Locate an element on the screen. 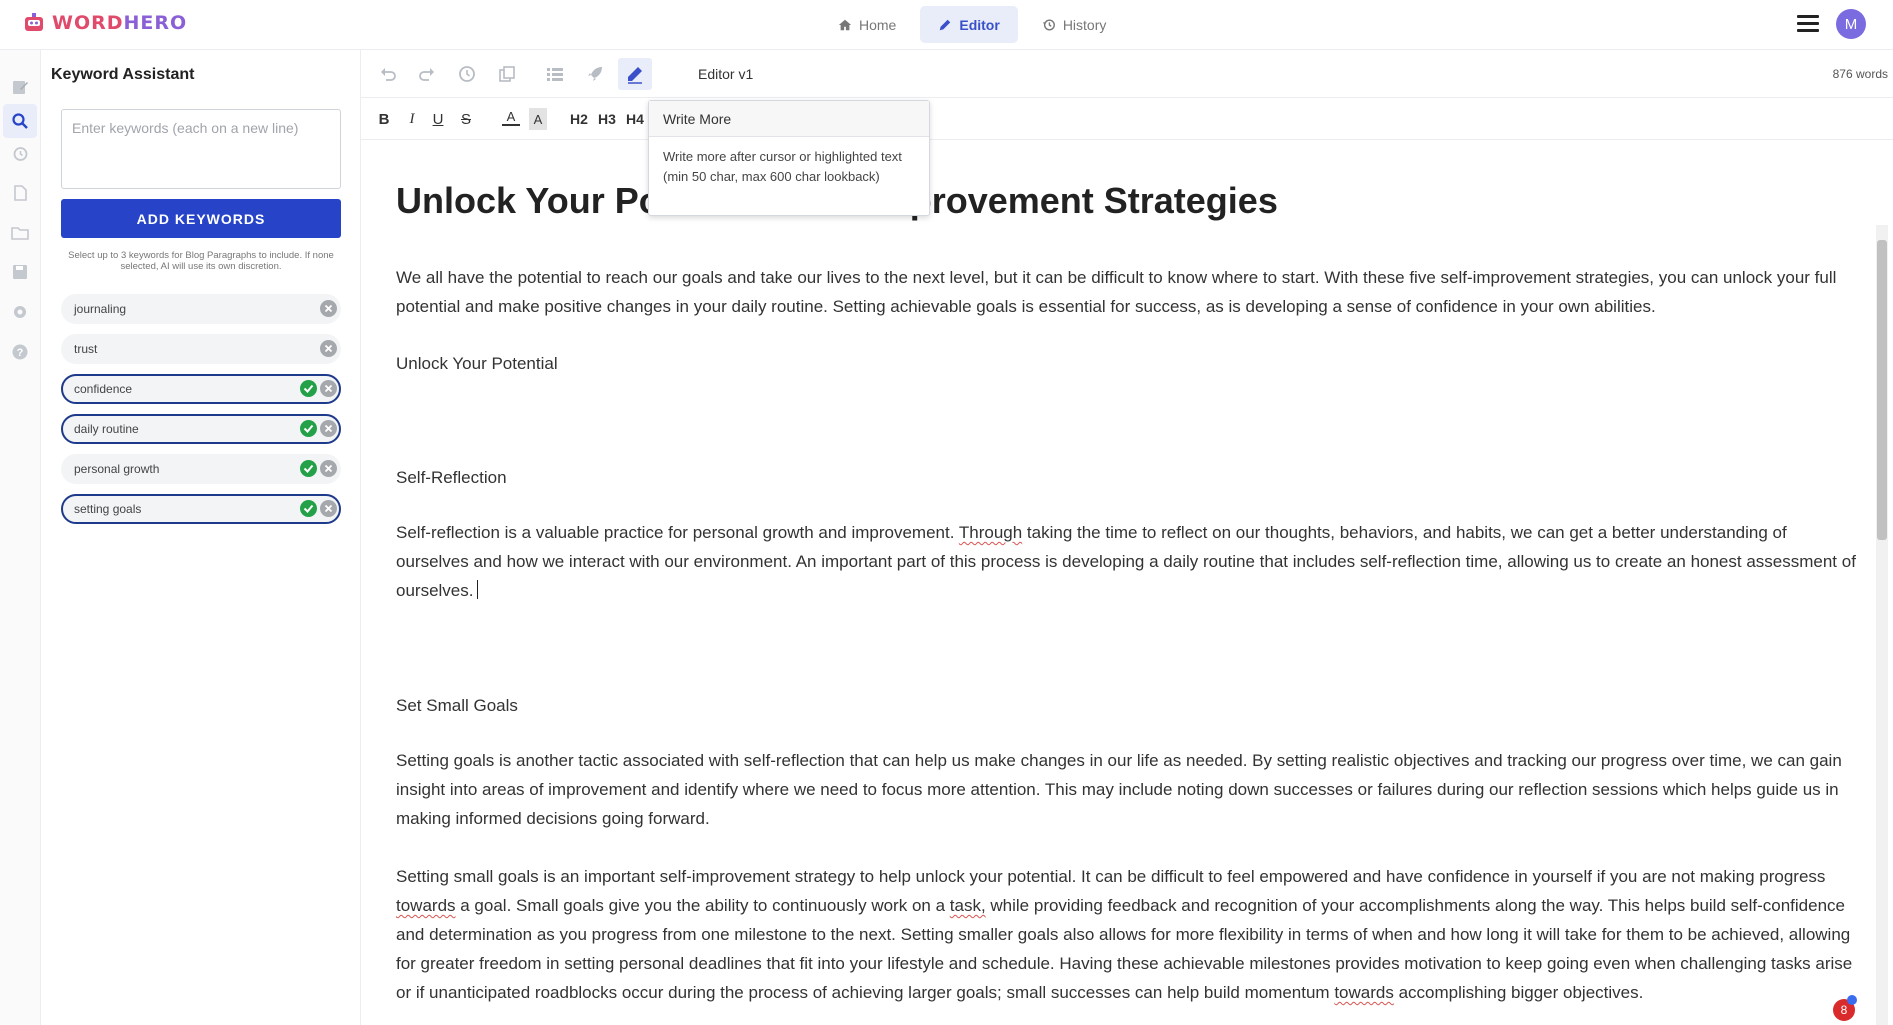 The width and height of the screenshot is (1893, 1025). notification-plus-icon is located at coordinates (1852, 1000).